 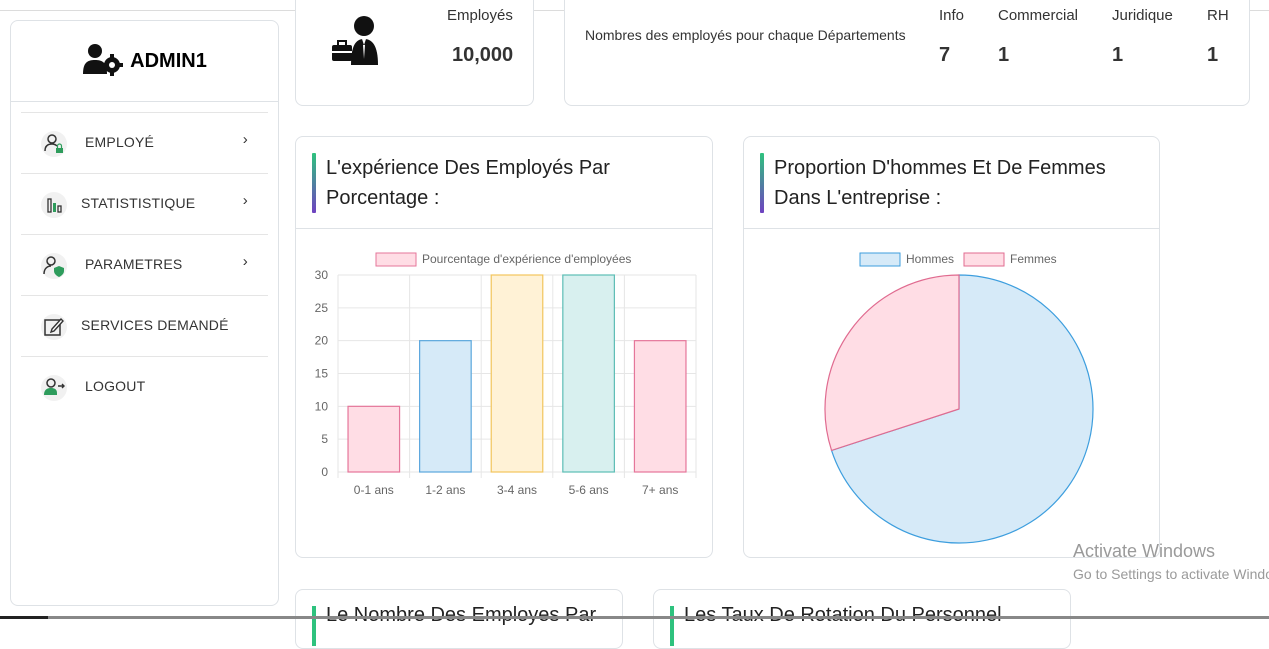 I want to click on dept-count-juridique: 1, so click(x=1118, y=55).